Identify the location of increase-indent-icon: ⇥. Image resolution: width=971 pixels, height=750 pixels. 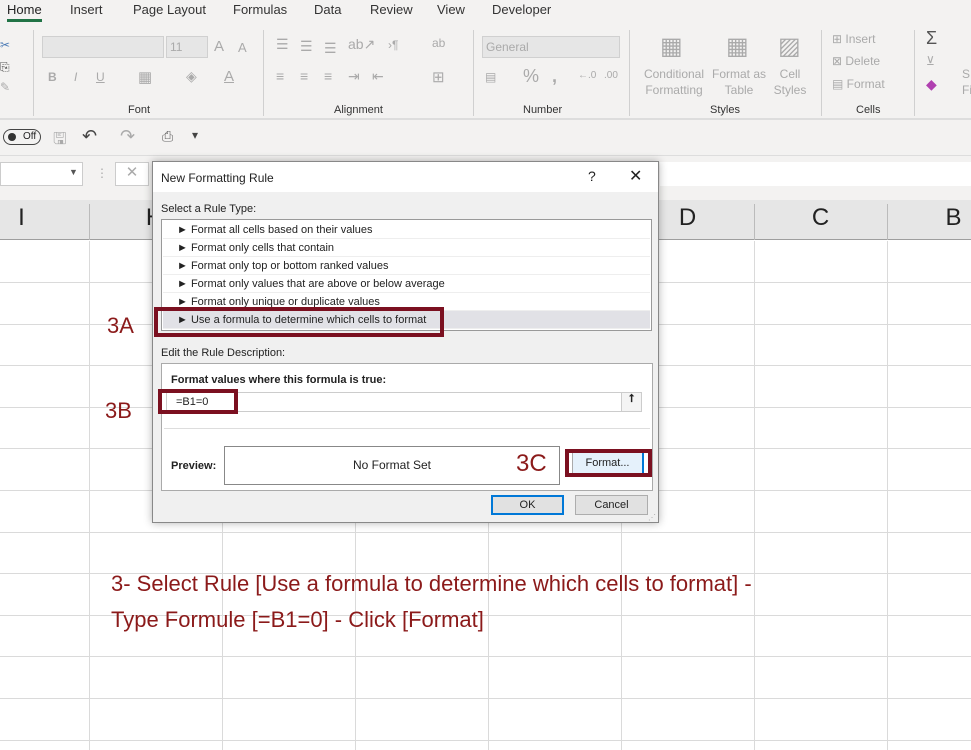
(354, 76).